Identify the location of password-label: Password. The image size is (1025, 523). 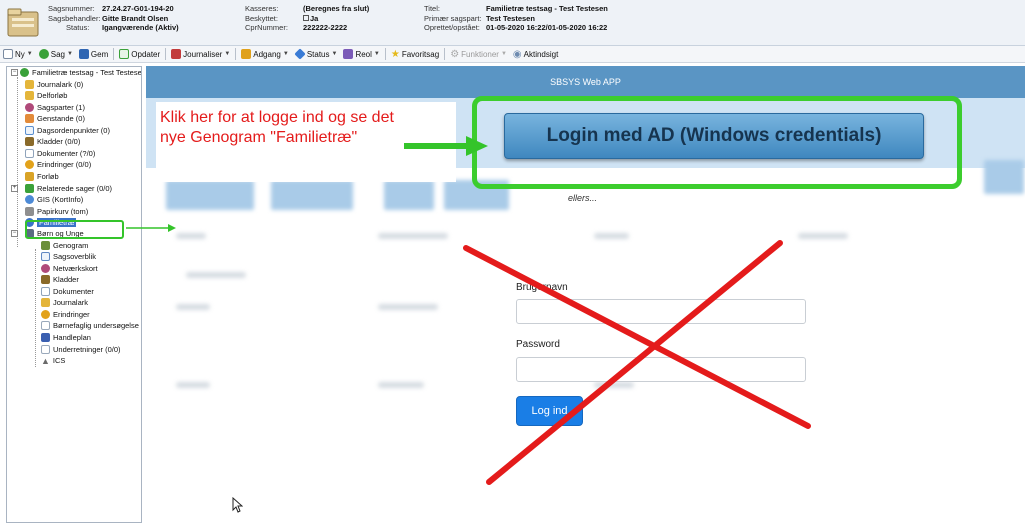
(538, 344).